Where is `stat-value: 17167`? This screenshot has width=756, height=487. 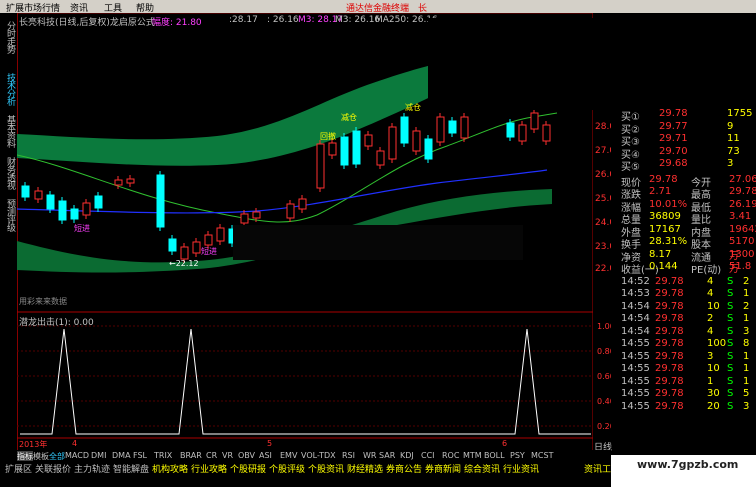 stat-value: 17167 is located at coordinates (665, 229).